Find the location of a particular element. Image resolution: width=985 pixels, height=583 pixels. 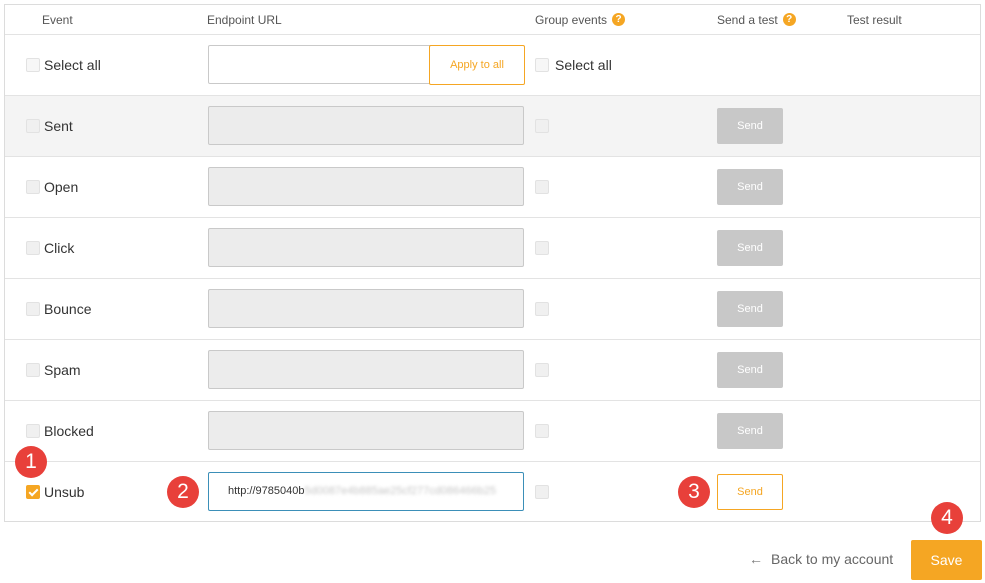

back-to-account-label: Back to my account is located at coordinates (832, 559).